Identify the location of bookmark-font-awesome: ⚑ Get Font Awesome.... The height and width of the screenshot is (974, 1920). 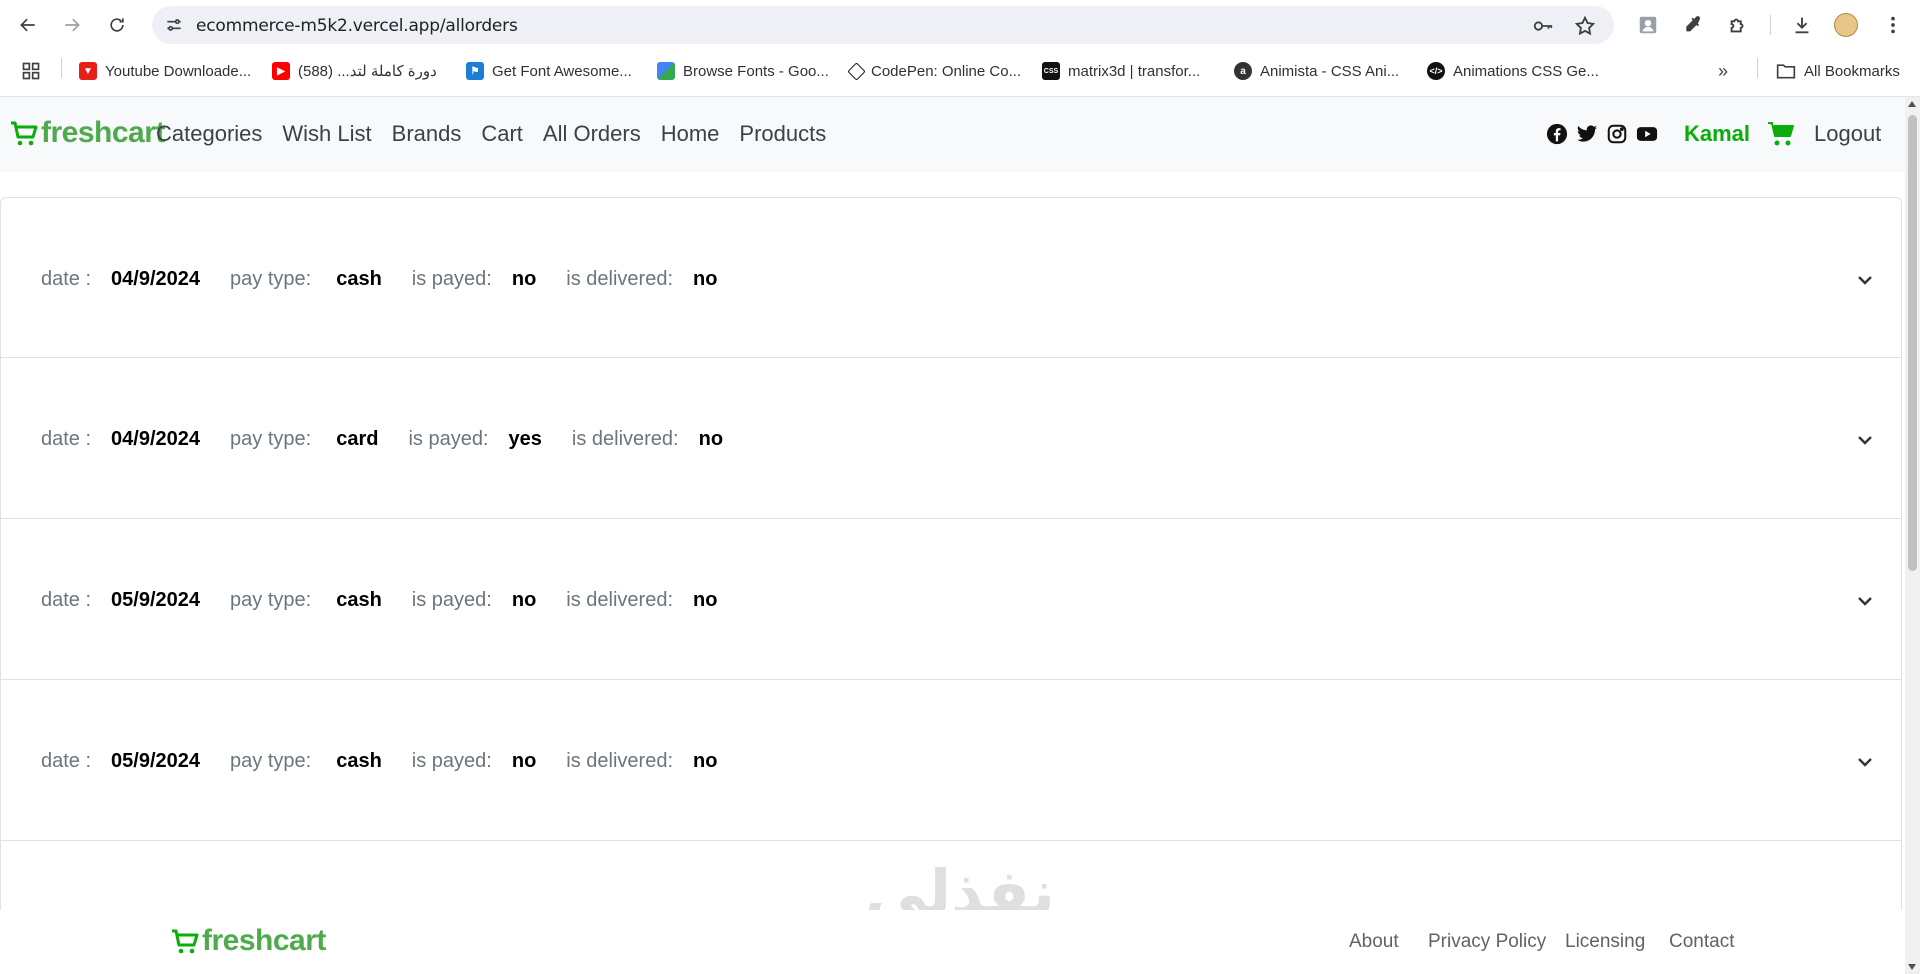
(549, 71).